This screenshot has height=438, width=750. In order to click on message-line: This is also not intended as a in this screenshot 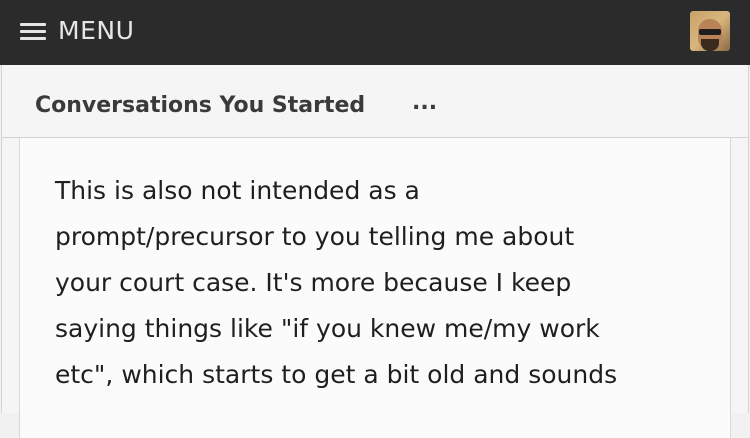, I will do `click(237, 190)`.